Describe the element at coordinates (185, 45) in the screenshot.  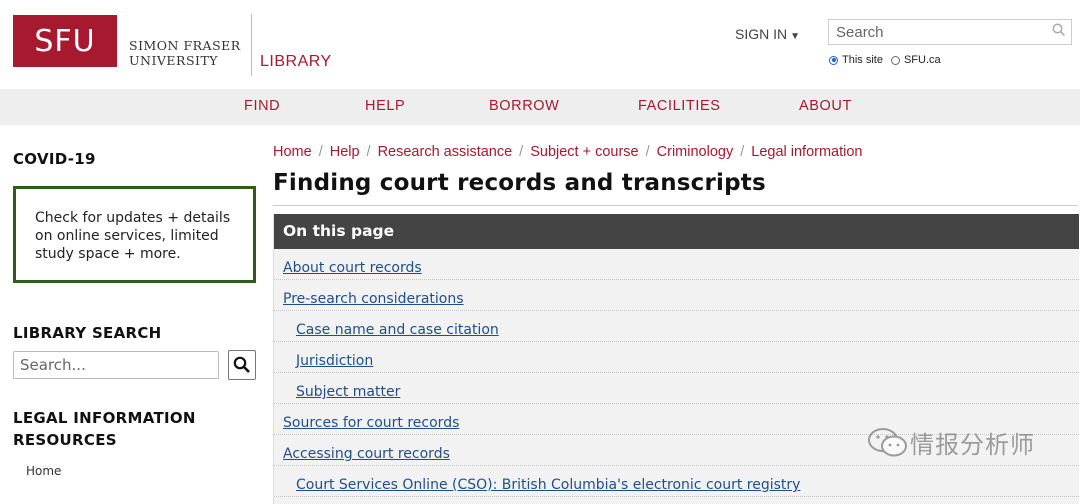
I see `logo-line-1: SIMON FRASER` at that location.